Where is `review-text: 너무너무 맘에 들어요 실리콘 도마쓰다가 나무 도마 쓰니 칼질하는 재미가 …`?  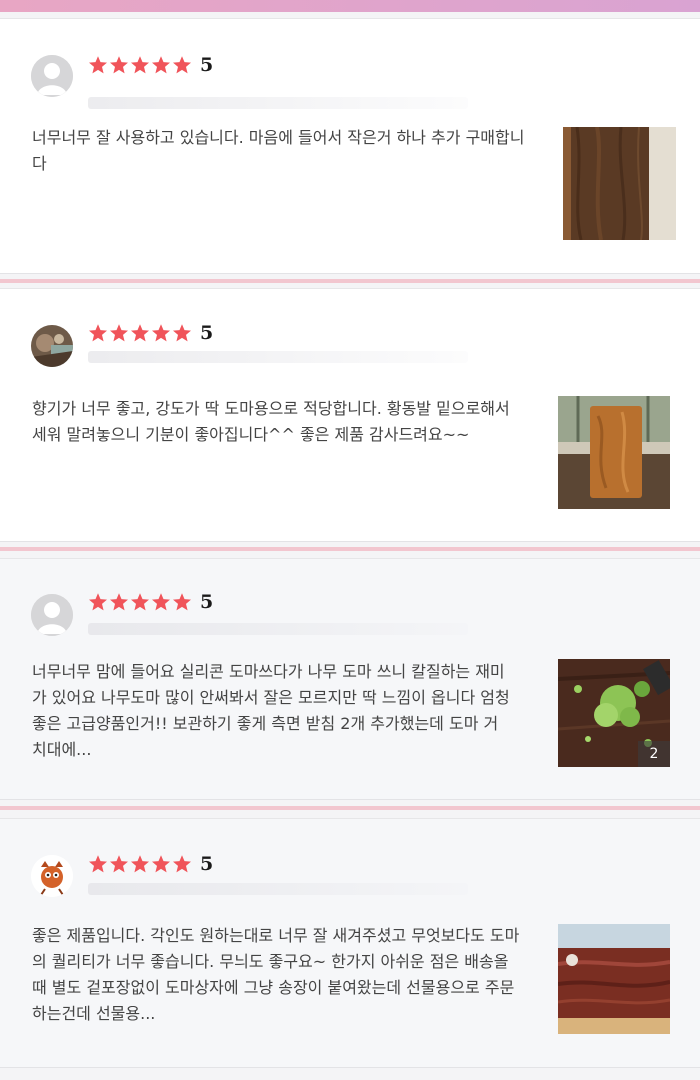
review-text: 너무너무 맘에 들어요 실리콘 도마쓰다가 나무 도마 쓰니 칼질하는 재미가 … is located at coordinates (272, 711).